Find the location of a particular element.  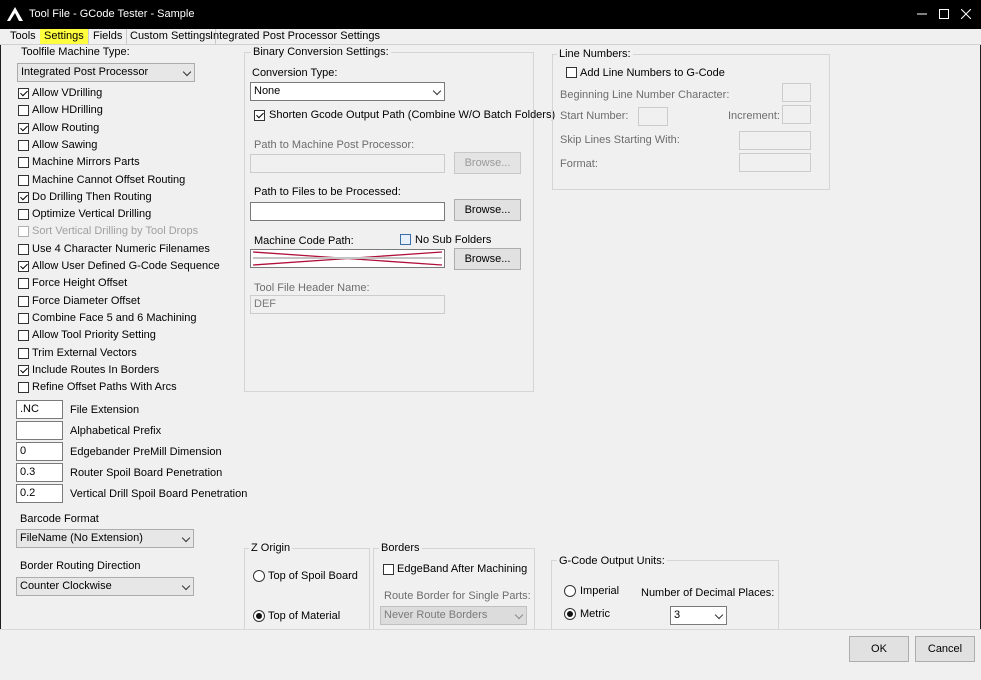

no-sub-folders-checkbox is located at coordinates (405, 239).